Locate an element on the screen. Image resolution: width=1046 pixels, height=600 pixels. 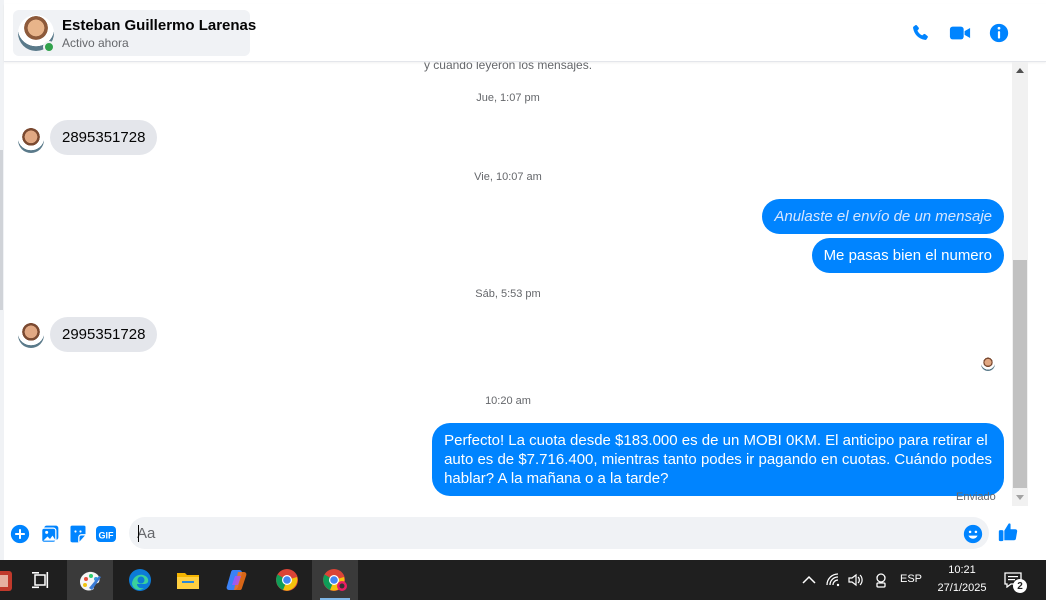
copilot-icon is located at coordinates (236, 580).